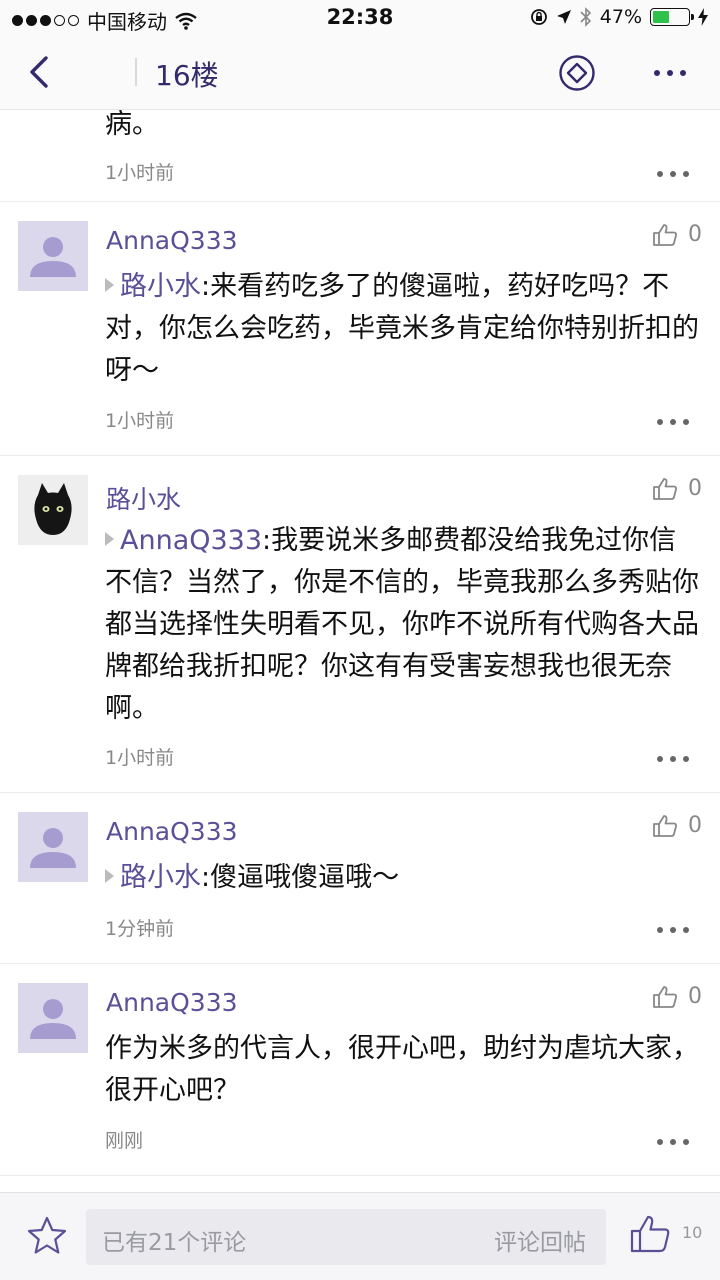  Describe the element at coordinates (577, 73) in the screenshot. I see `coin-diamond-icon` at that location.